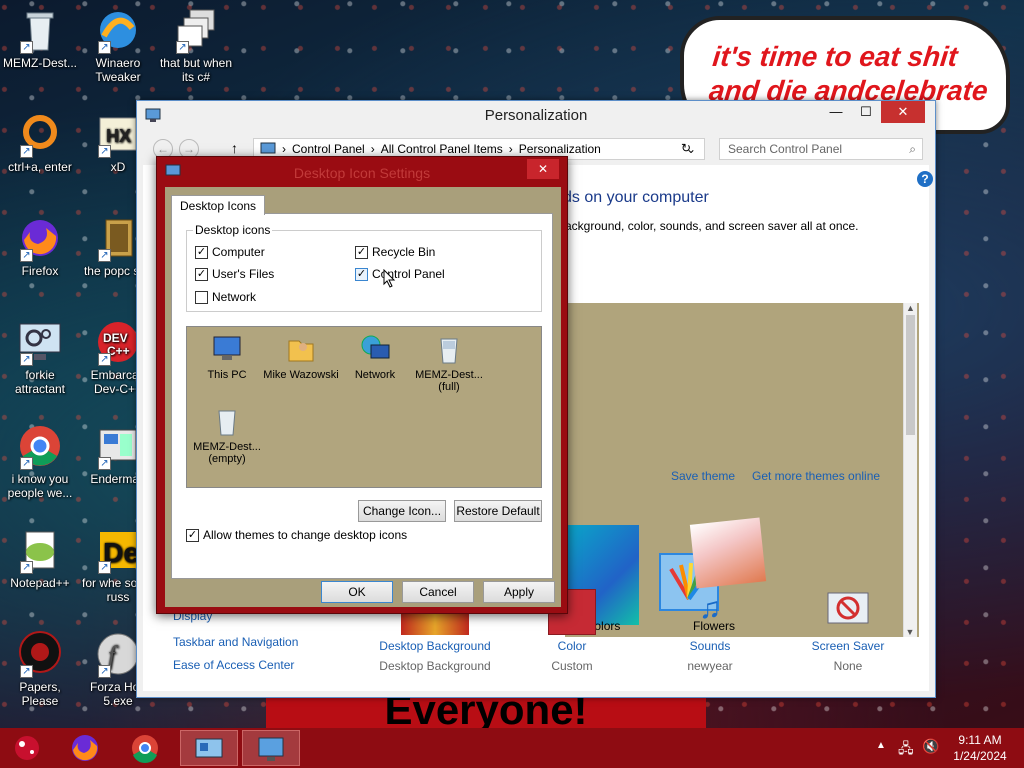 This screenshot has width=1024, height=768. Describe the element at coordinates (227, 357) in the screenshot. I see `preview-this-pc: This PC` at that location.